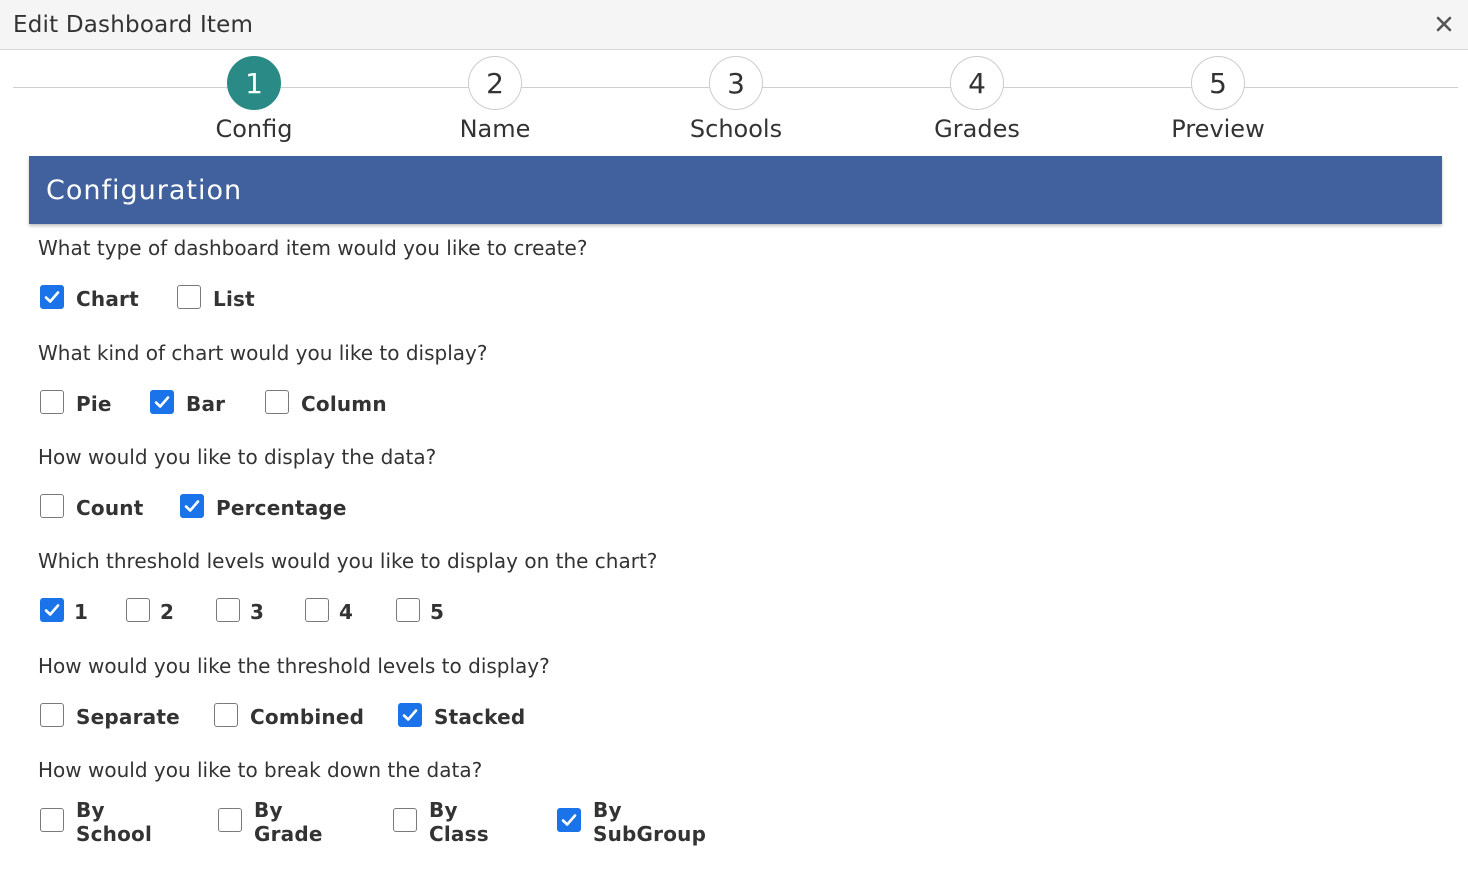 This screenshot has width=1468, height=878. I want to click on close-icon, so click(1444, 24).